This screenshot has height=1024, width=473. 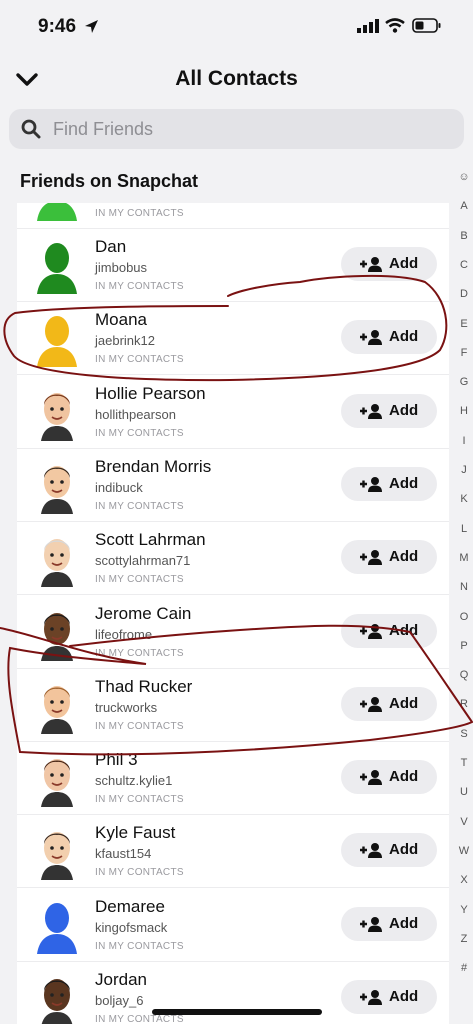 I want to click on contact-name: Demaree, so click(x=130, y=906).